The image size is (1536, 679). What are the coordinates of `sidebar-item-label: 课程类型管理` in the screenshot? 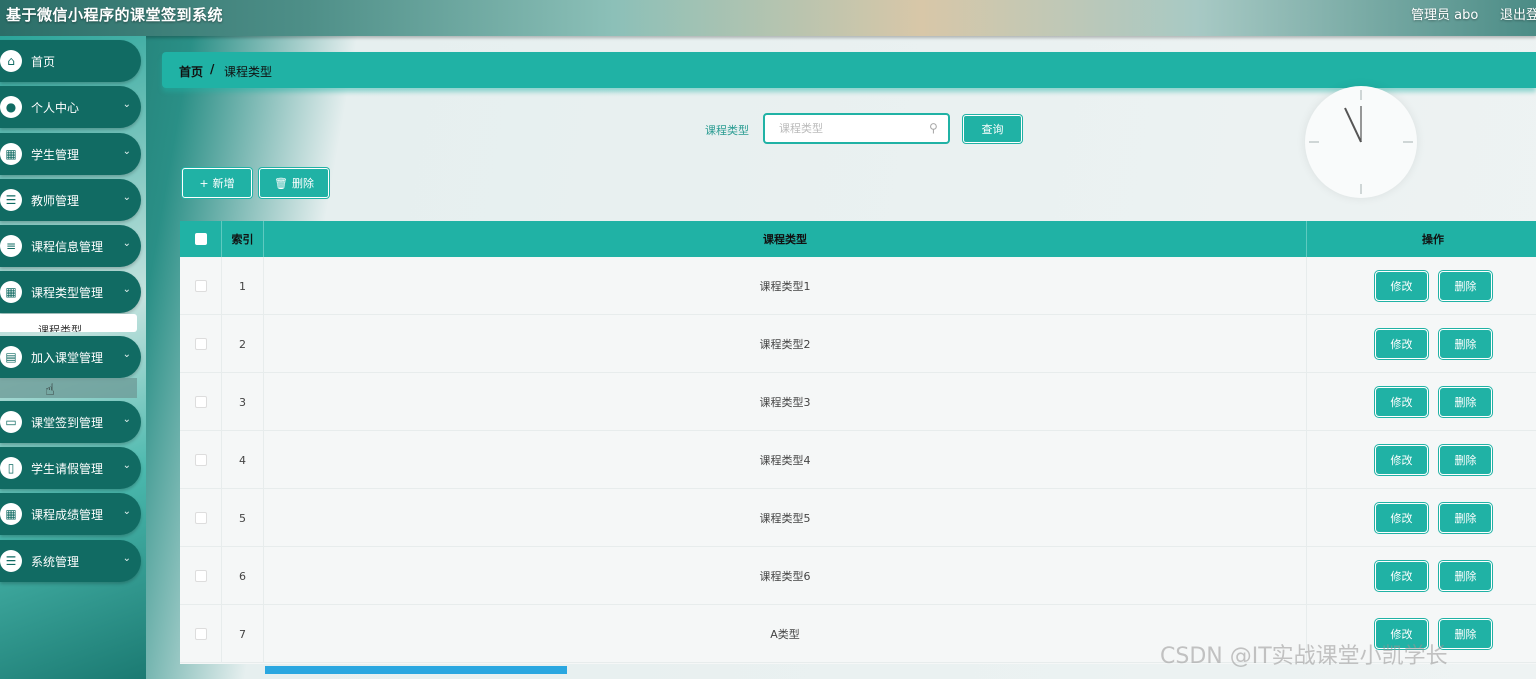 It's located at (67, 293).